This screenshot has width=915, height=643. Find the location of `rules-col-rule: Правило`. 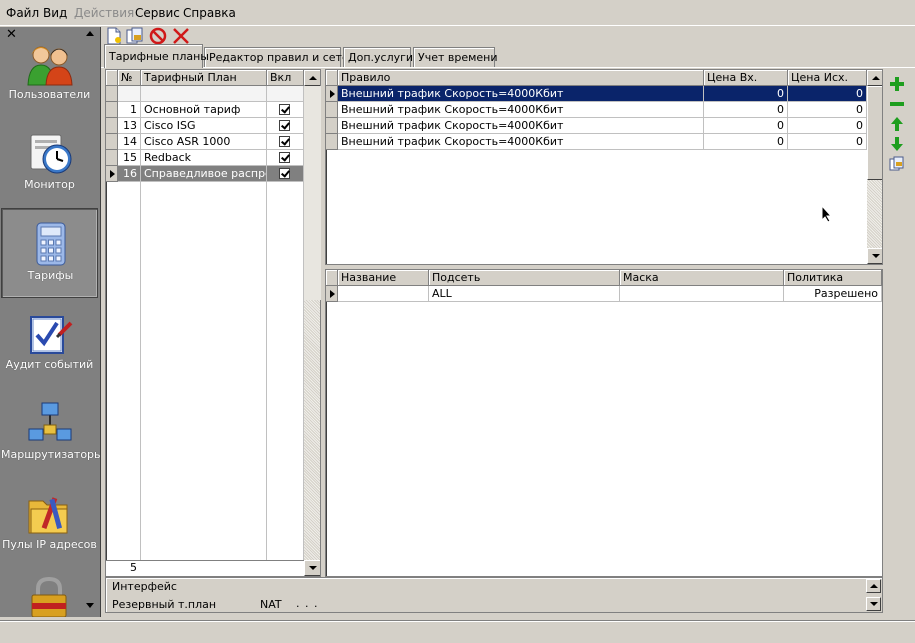

rules-col-rule: Правило is located at coordinates (521, 78).